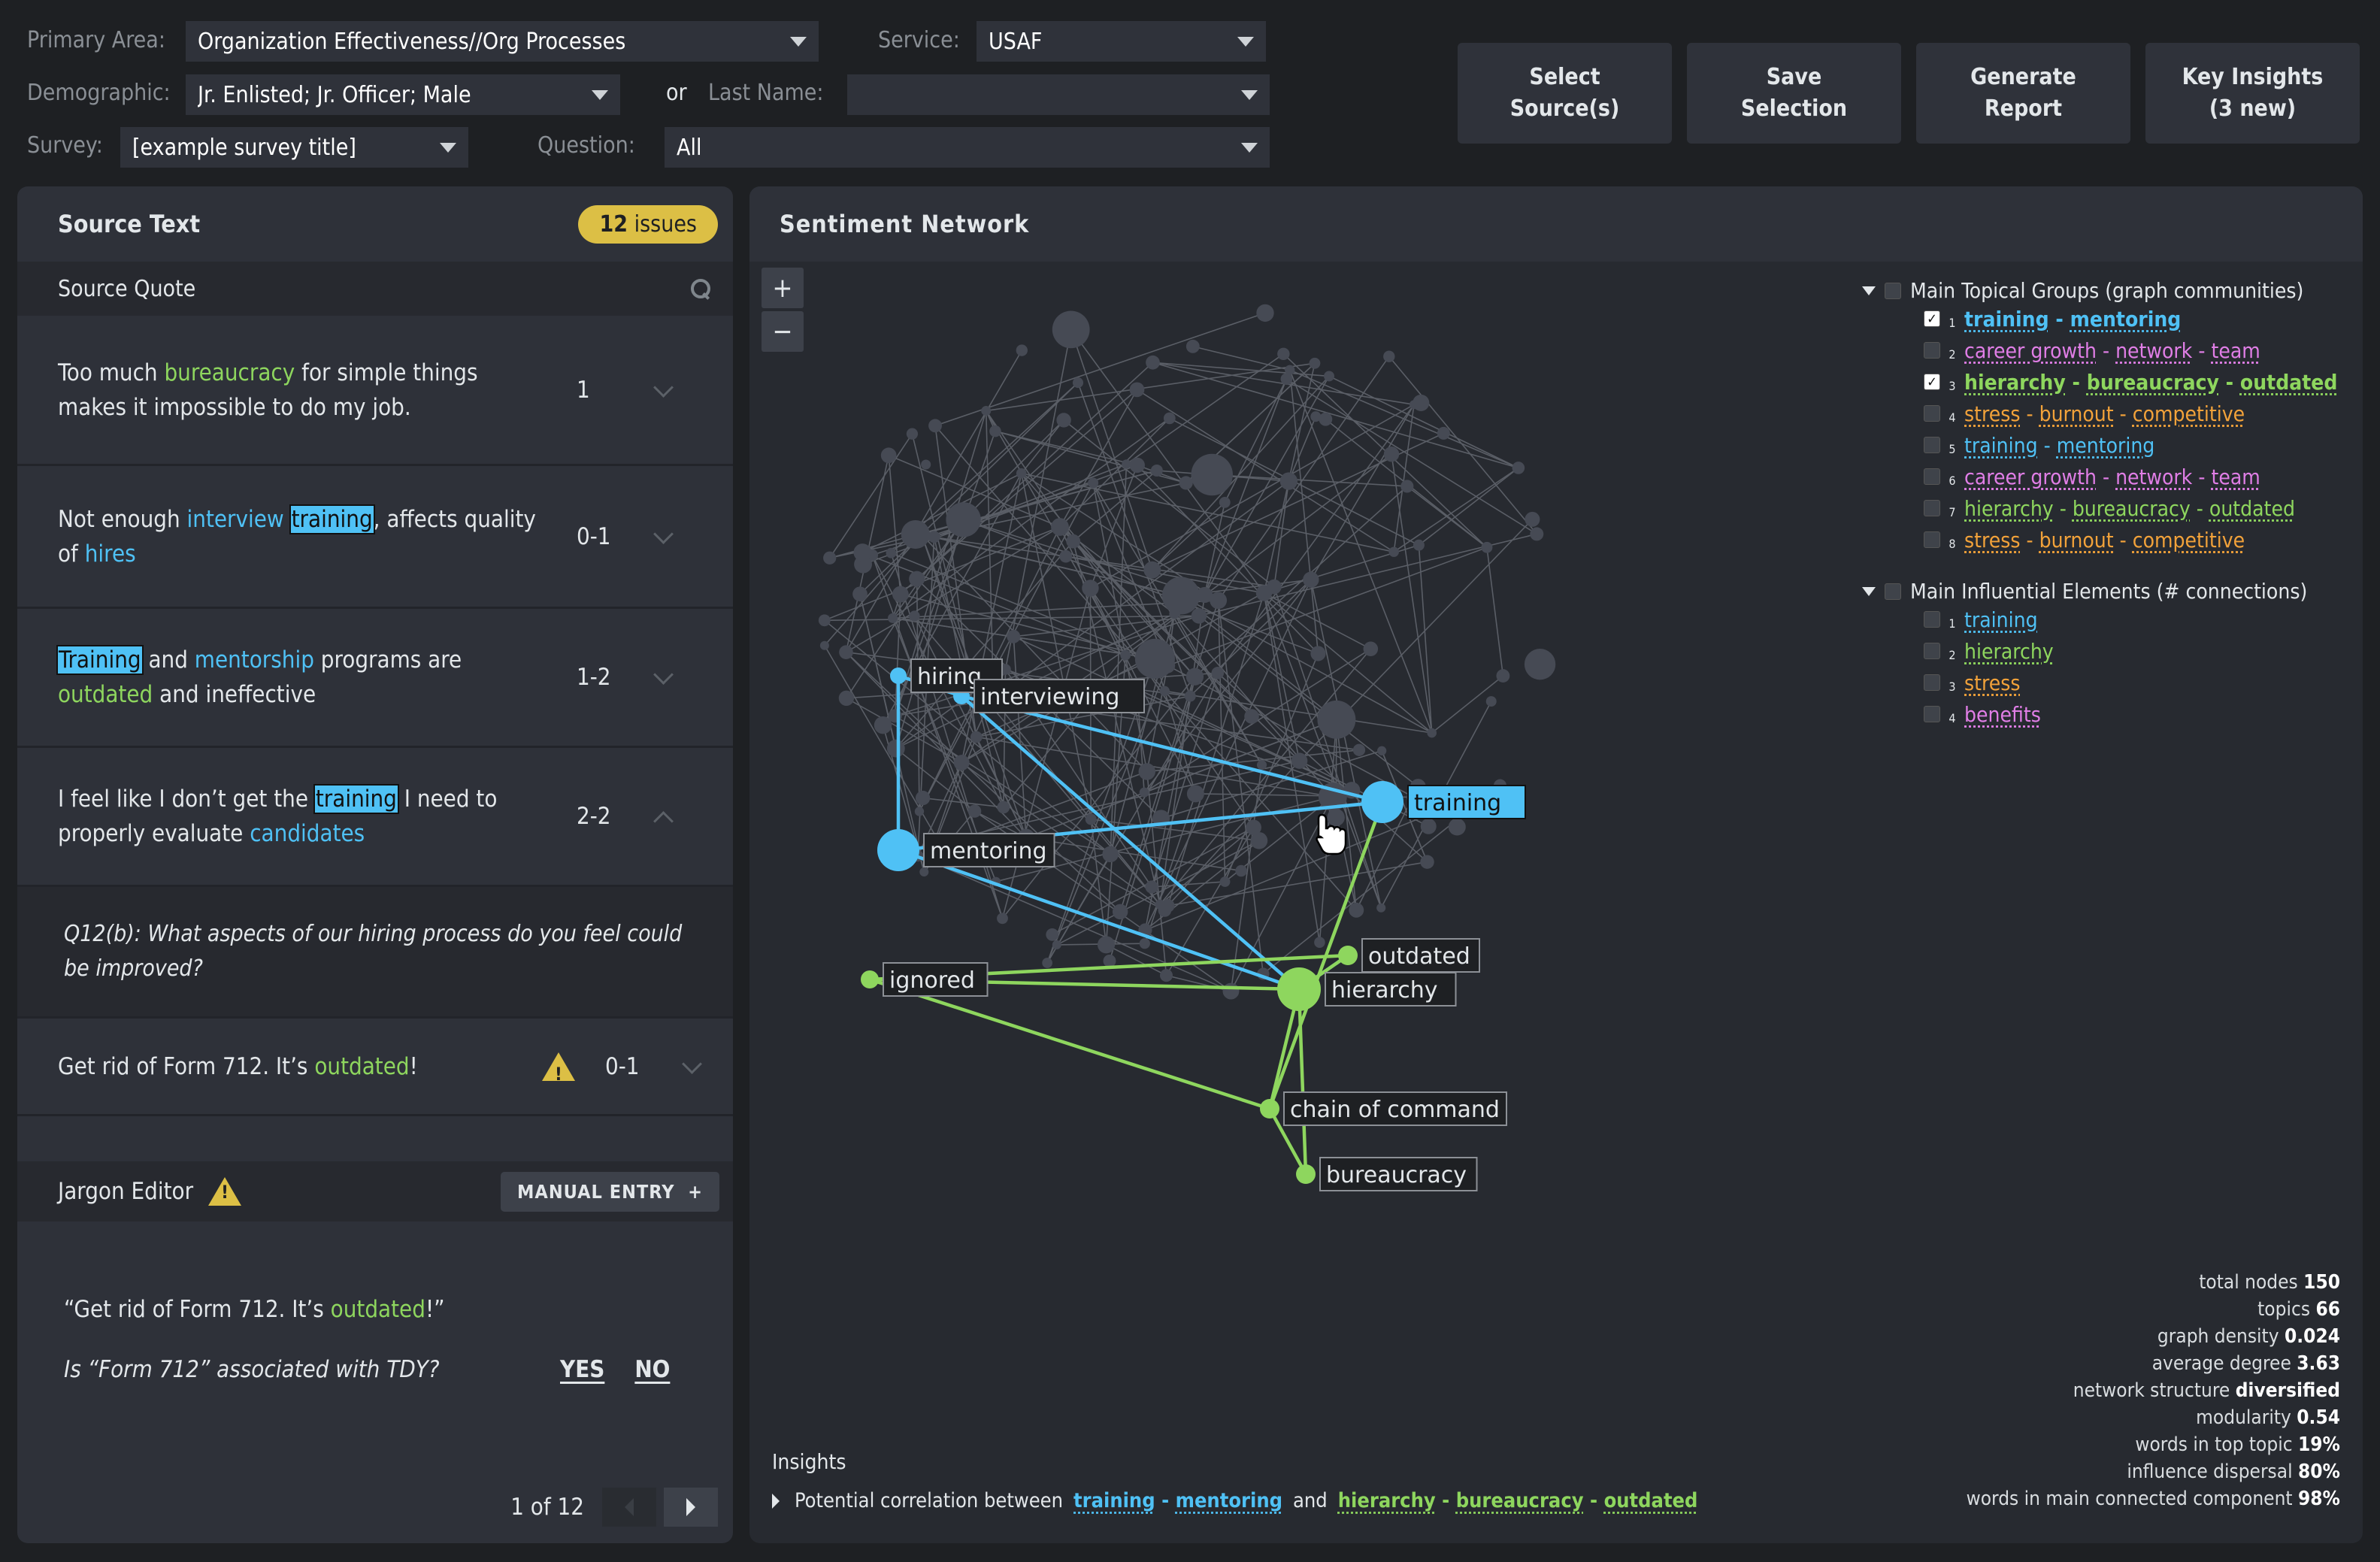 The image size is (2380, 1562). What do you see at coordinates (2002, 715) in the screenshot?
I see `topic-term: benefits` at bounding box center [2002, 715].